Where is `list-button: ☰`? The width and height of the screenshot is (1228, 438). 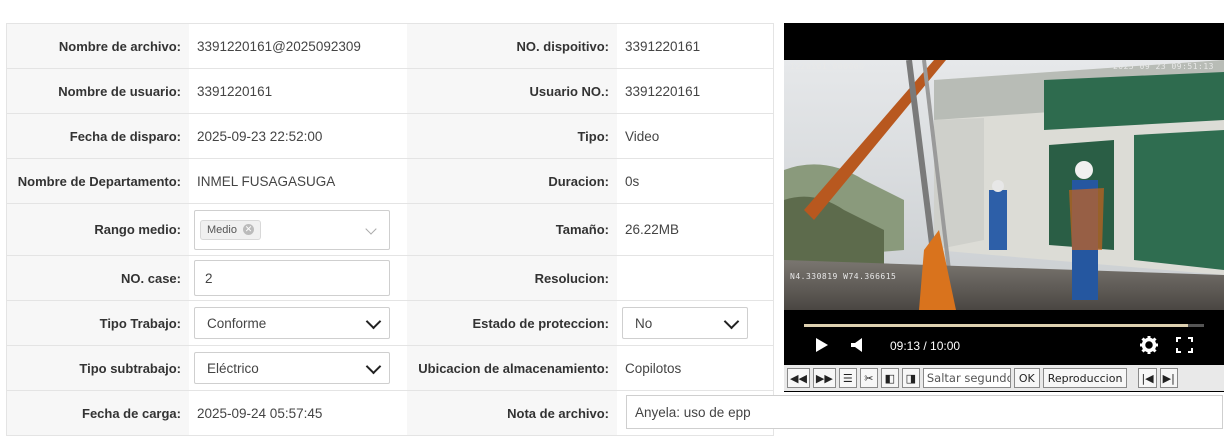
list-button: ☰ is located at coordinates (847, 378).